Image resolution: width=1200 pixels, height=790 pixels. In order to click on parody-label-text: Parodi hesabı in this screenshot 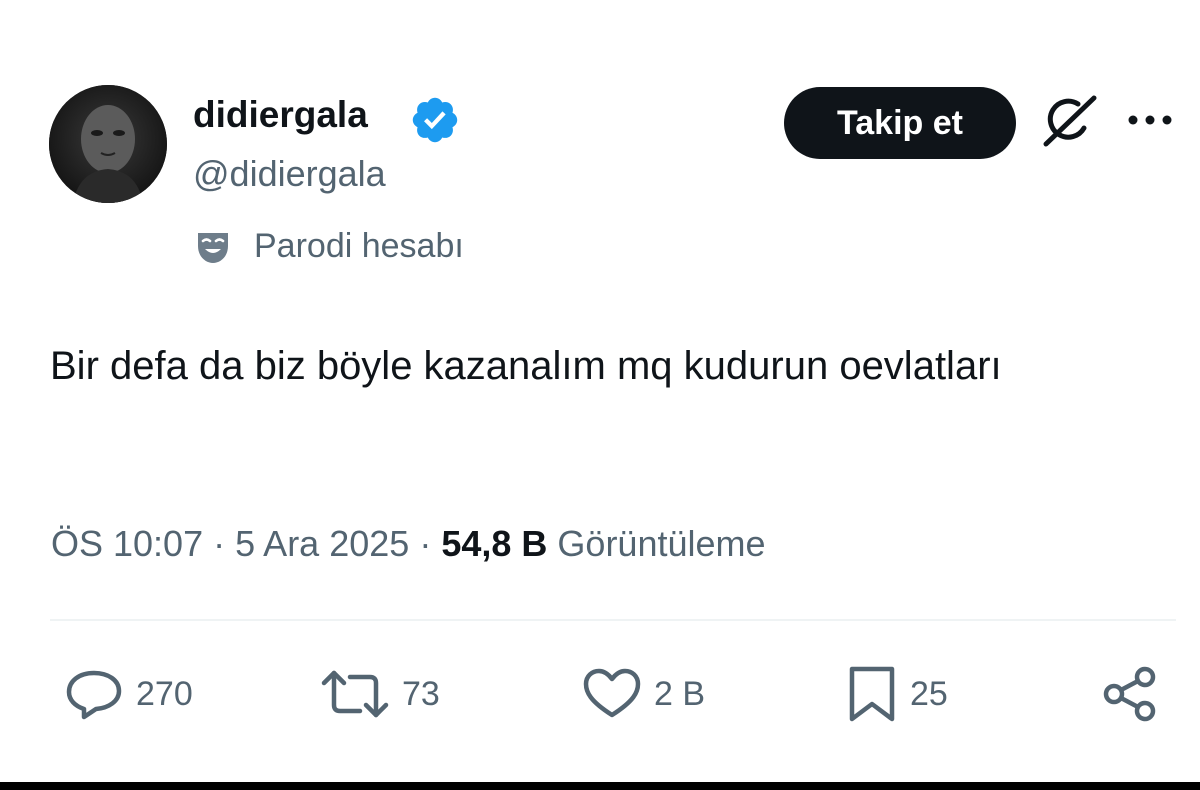, I will do `click(359, 245)`.